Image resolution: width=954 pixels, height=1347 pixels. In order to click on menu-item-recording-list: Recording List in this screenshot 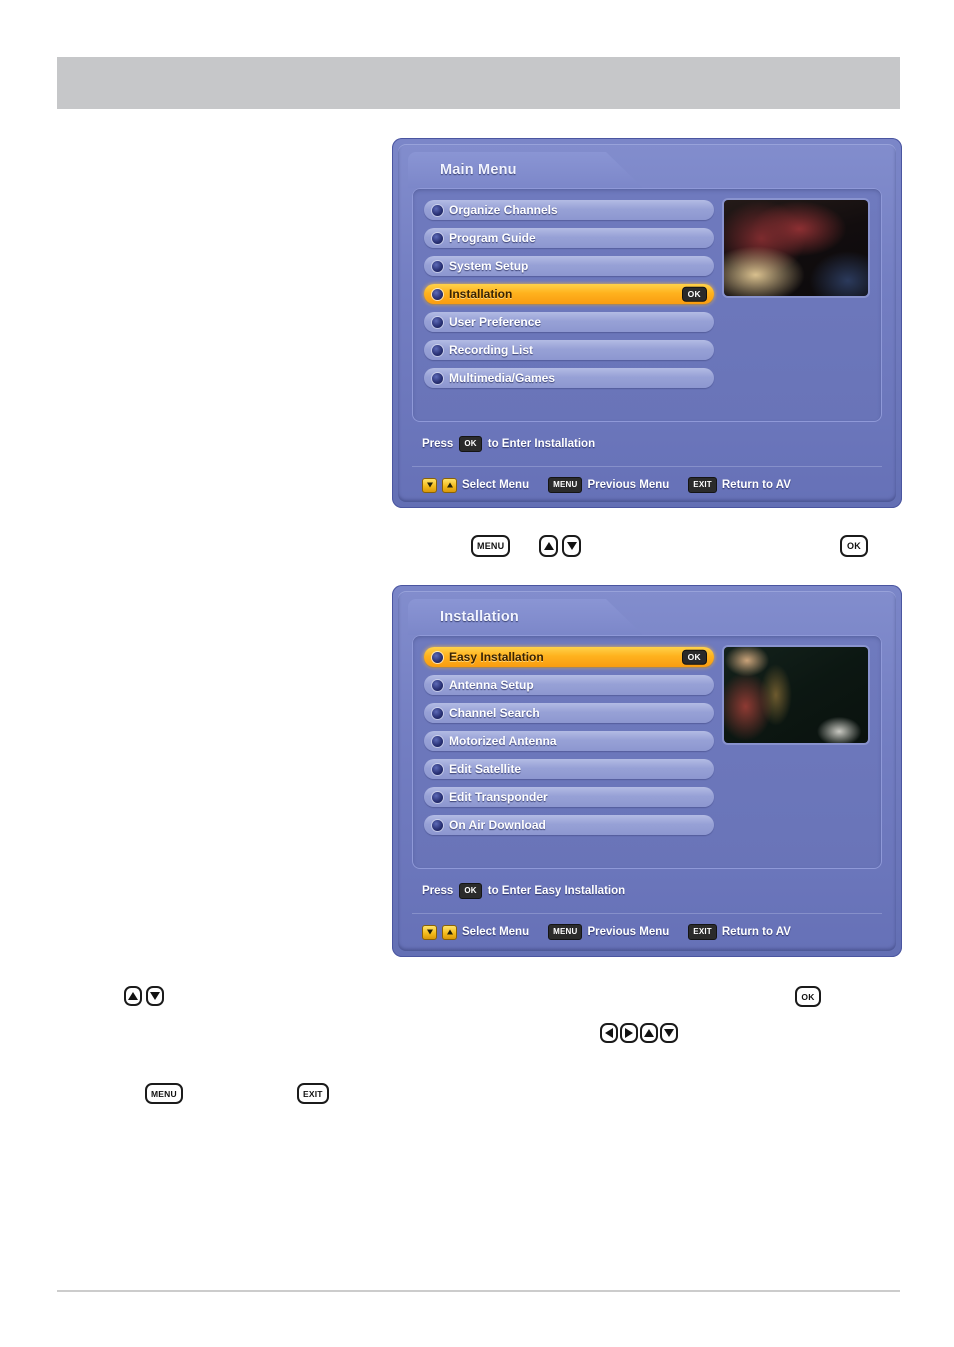, I will do `click(569, 350)`.